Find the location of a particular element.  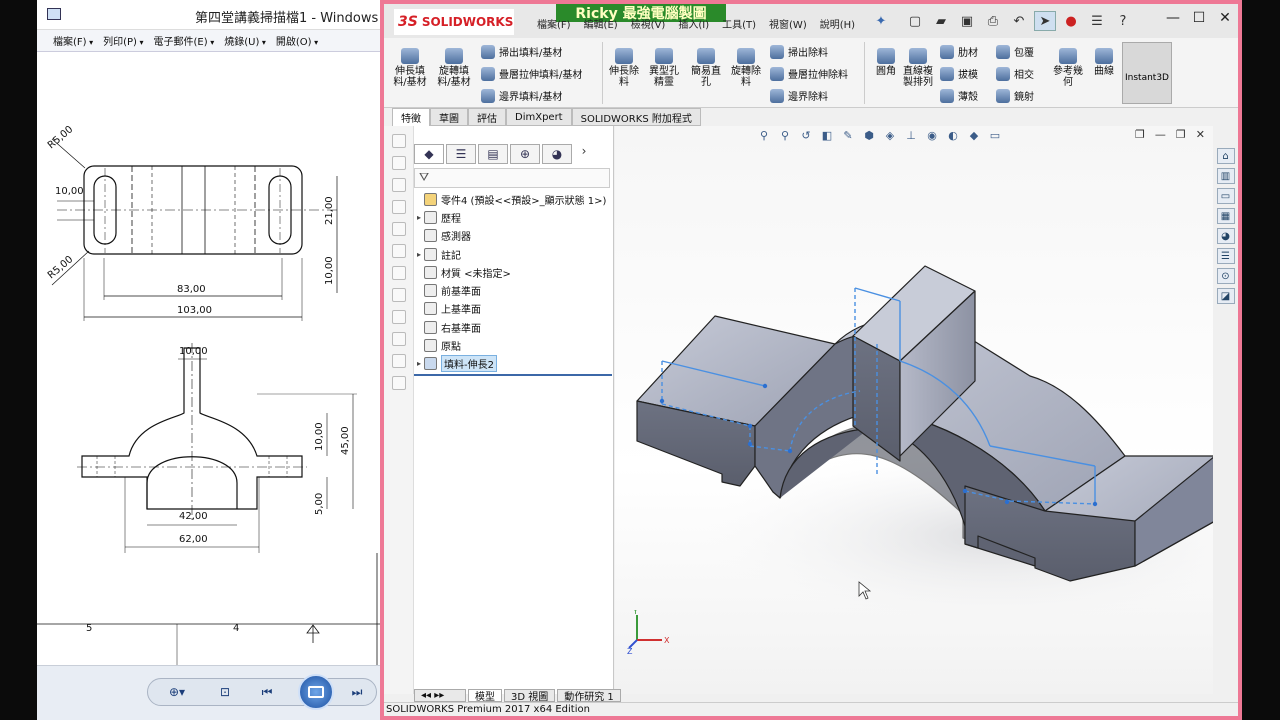

viewer-menu-email: 電子郵件(E) is located at coordinates (184, 40).